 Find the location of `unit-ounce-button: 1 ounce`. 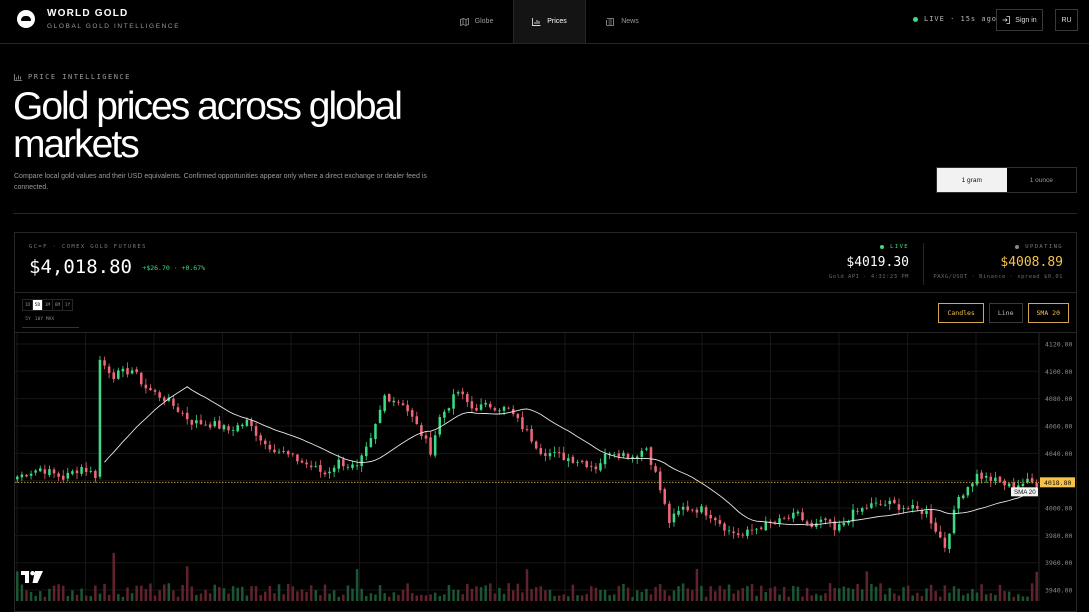

unit-ounce-button: 1 ounce is located at coordinates (1042, 180).